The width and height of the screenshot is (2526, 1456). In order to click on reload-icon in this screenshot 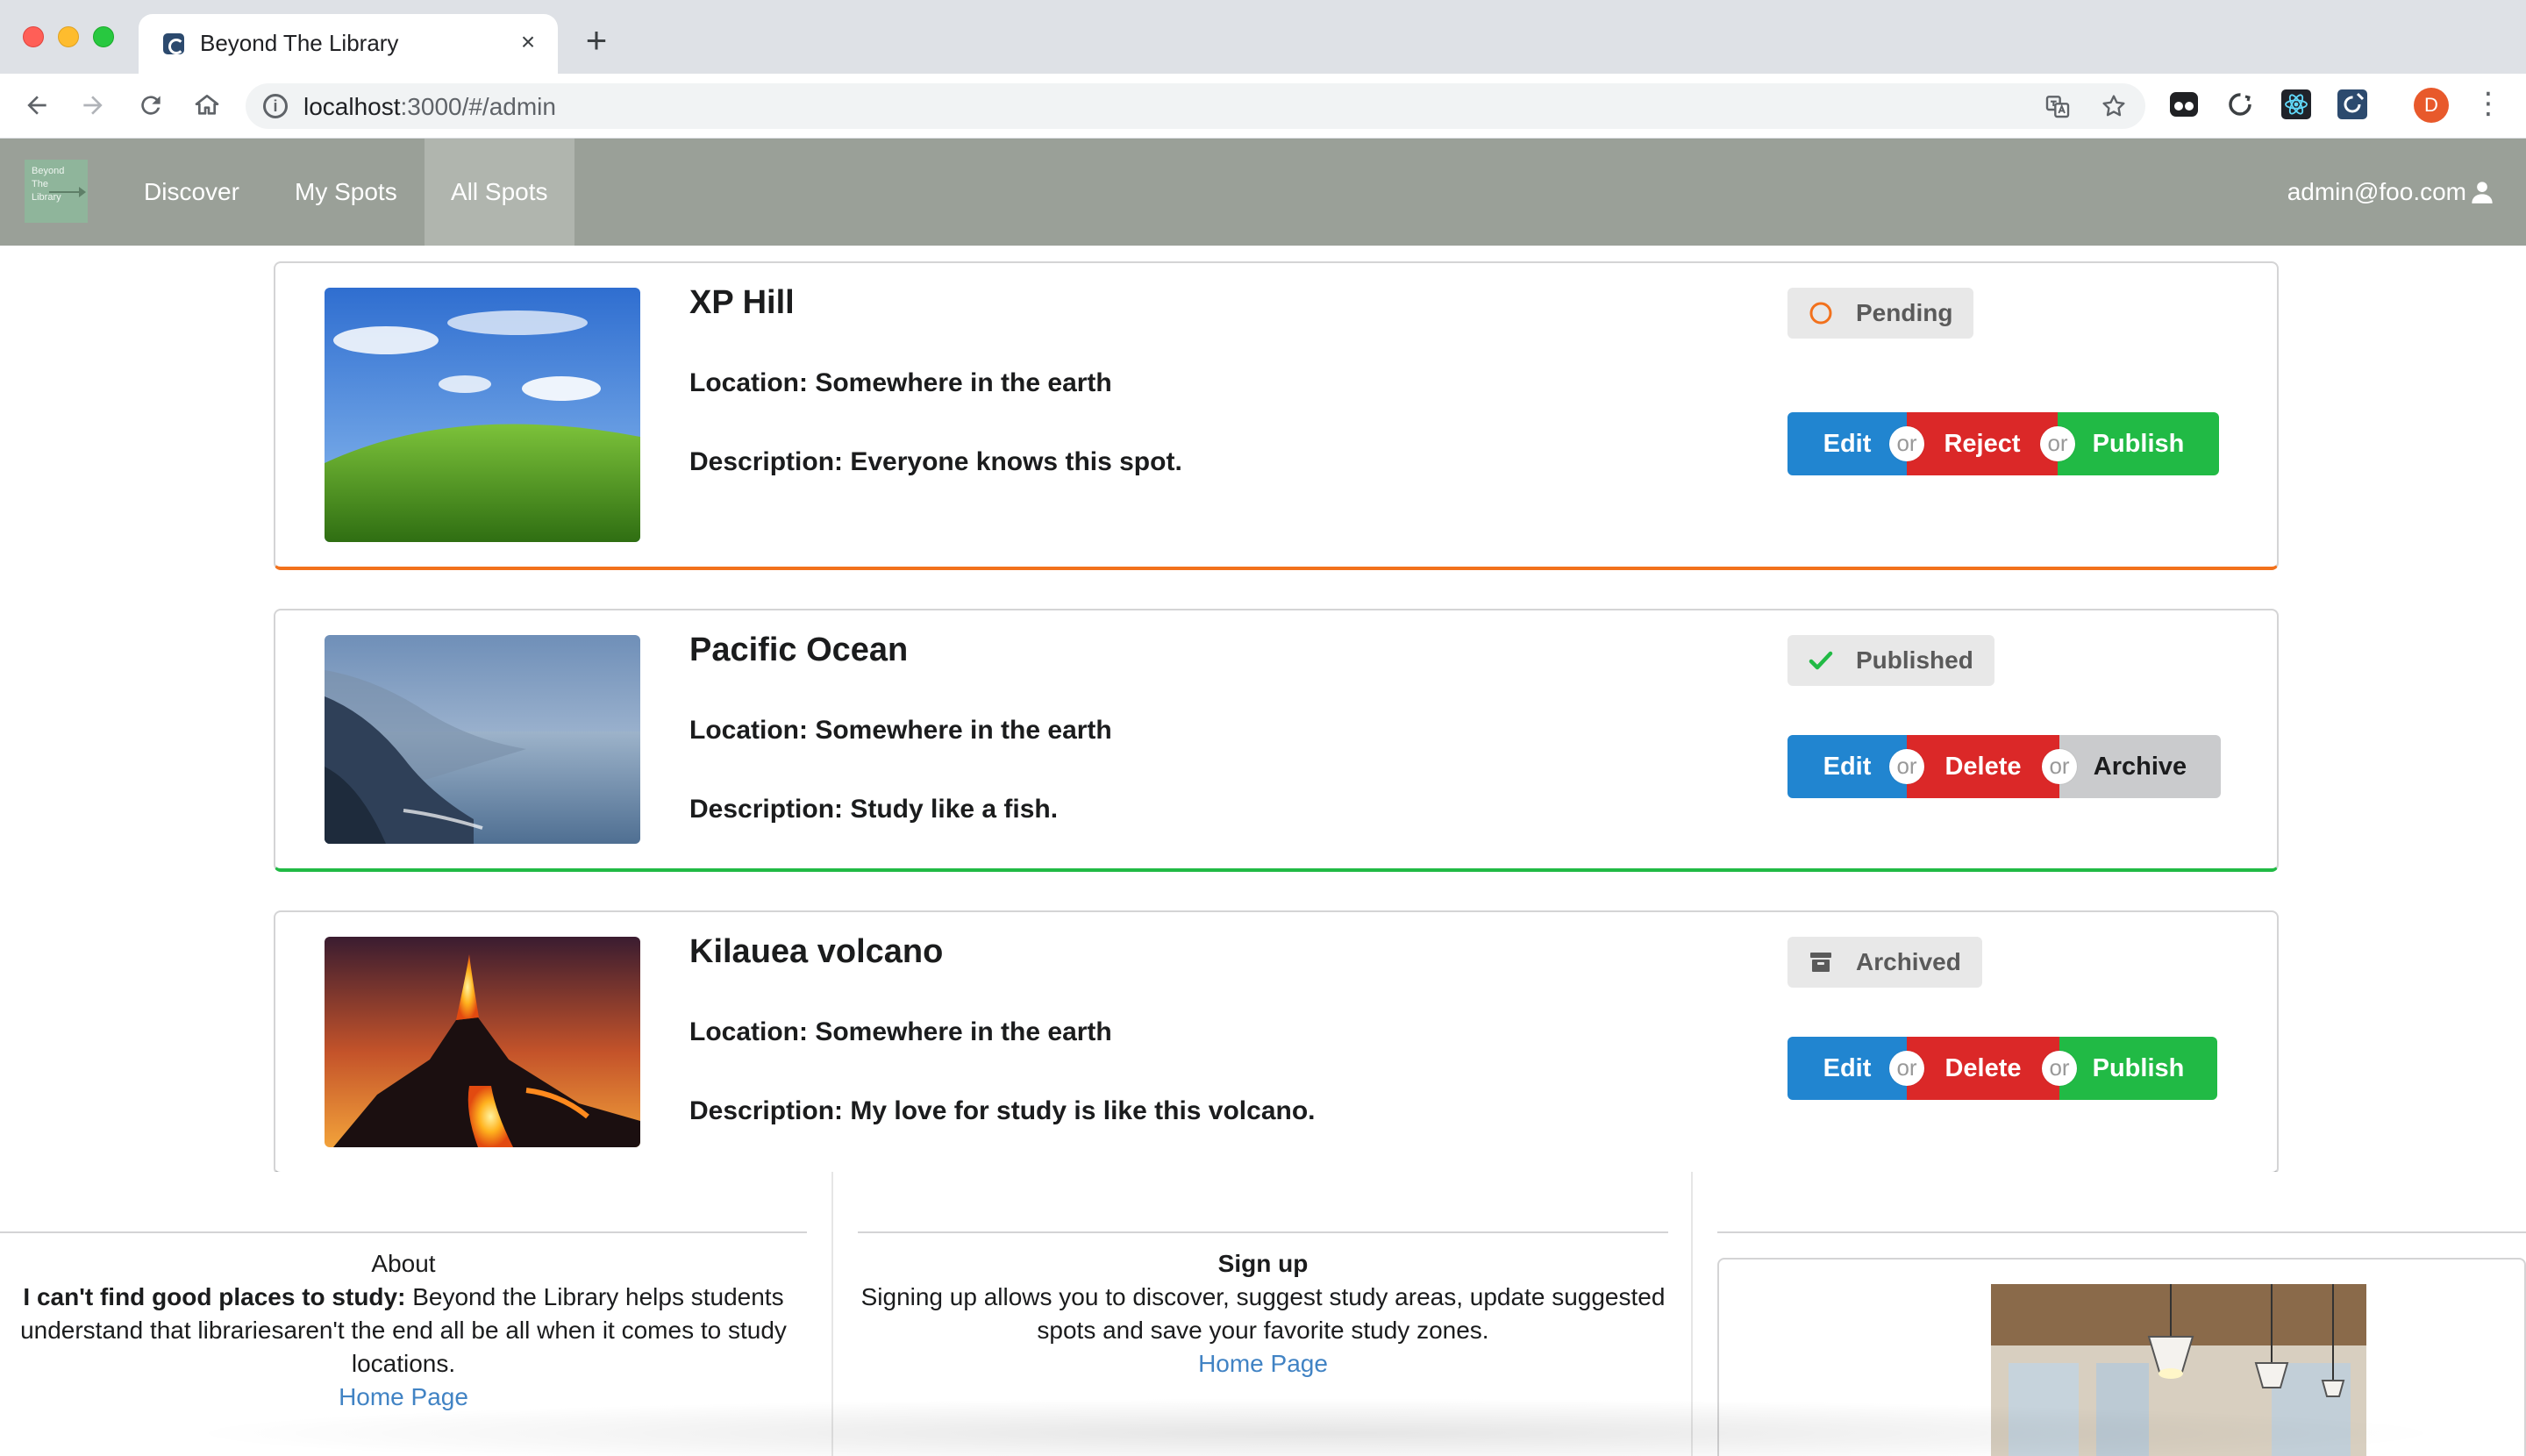, I will do `click(151, 105)`.